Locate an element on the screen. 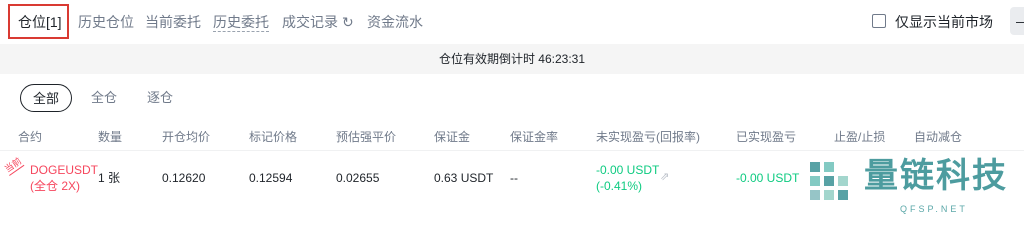 The image size is (1024, 240). header-divider is located at coordinates (512, 150).